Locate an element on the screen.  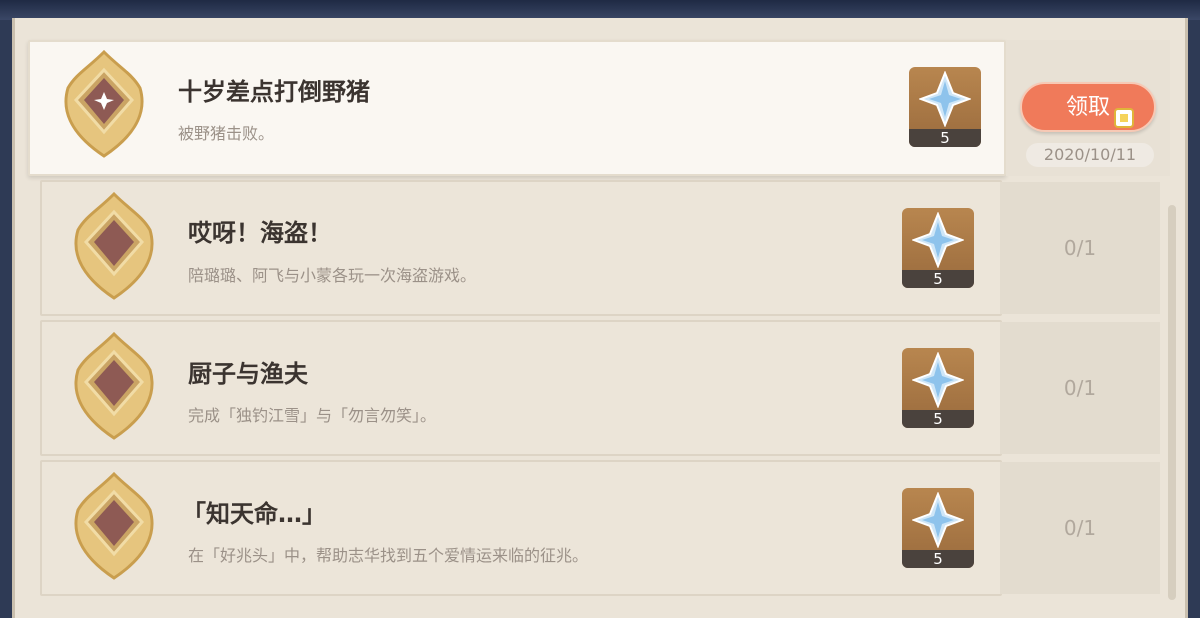
achievement-title: 「知天命…」 is located at coordinates (254, 514).